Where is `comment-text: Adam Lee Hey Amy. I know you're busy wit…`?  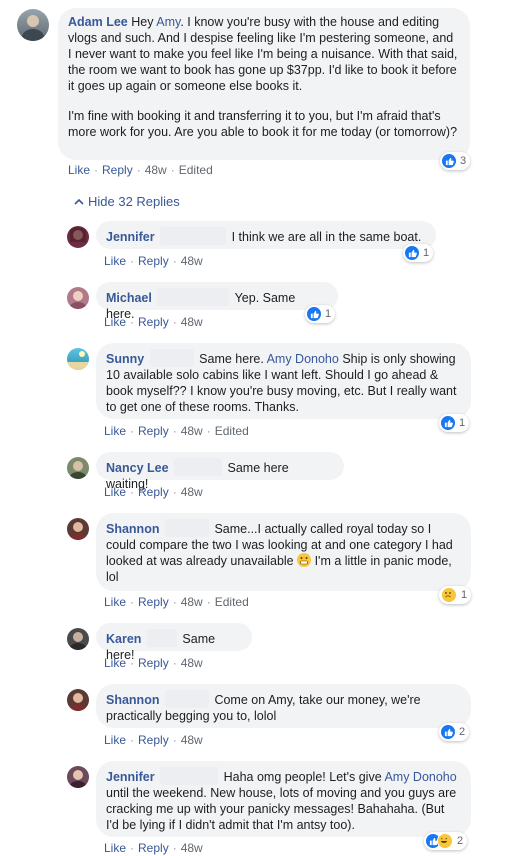
comment-text: Adam Lee Hey Amy. I know you're busy wit… is located at coordinates (263, 54).